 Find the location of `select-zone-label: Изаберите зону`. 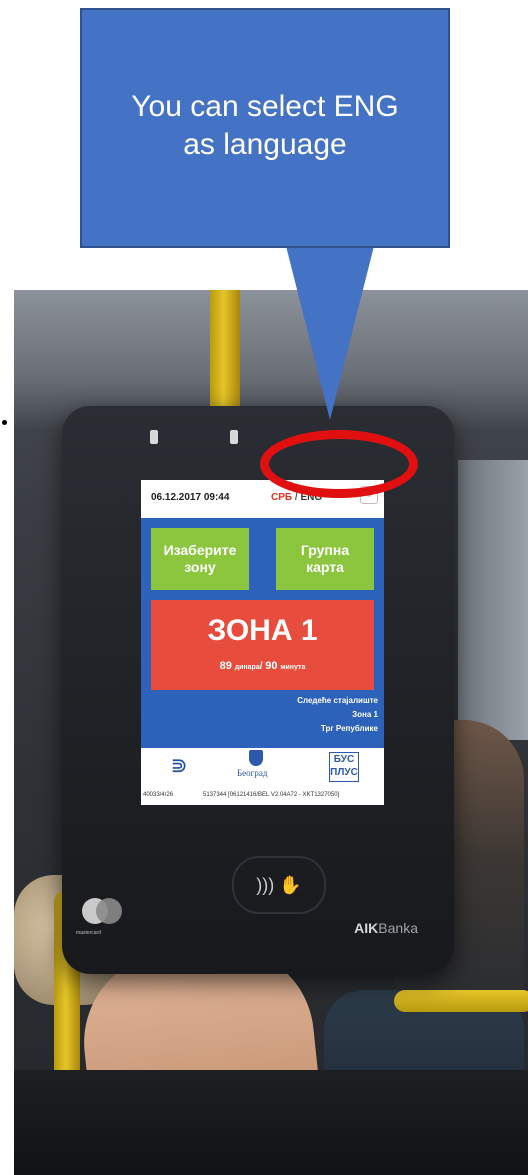

select-zone-label: Изаберите зону is located at coordinates (200, 558).